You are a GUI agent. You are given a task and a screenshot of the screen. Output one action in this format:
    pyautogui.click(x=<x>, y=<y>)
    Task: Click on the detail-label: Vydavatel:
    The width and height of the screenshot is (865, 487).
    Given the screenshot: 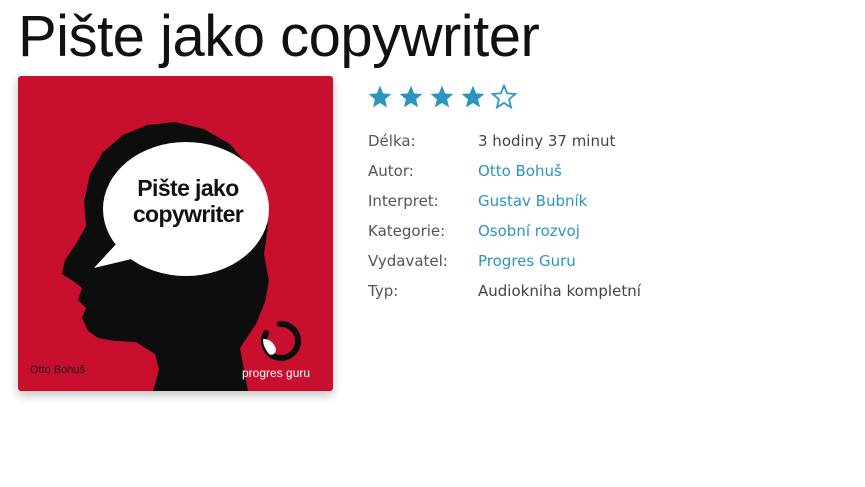 What is the action you would take?
    pyautogui.click(x=408, y=261)
    